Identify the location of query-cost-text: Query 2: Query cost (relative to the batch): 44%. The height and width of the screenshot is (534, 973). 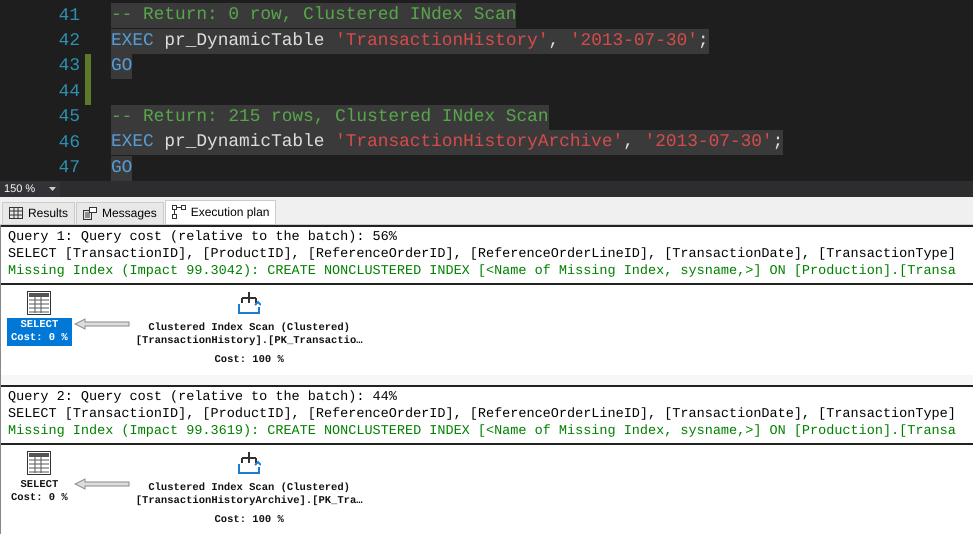
(203, 397).